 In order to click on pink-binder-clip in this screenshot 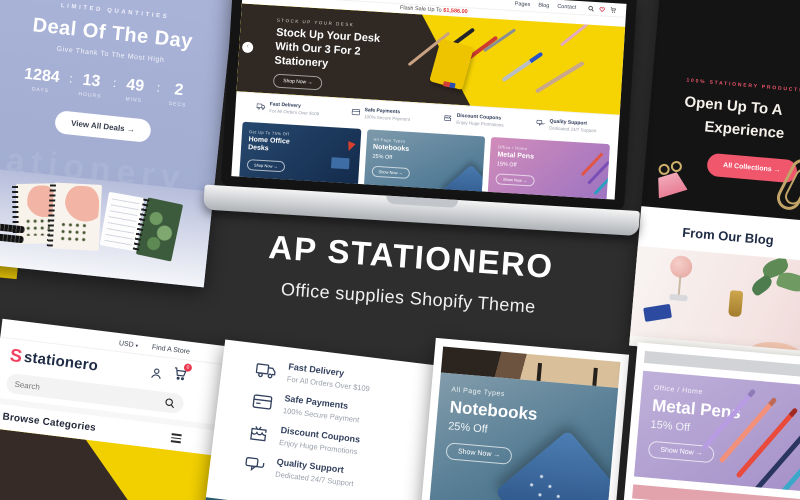, I will do `click(670, 185)`.